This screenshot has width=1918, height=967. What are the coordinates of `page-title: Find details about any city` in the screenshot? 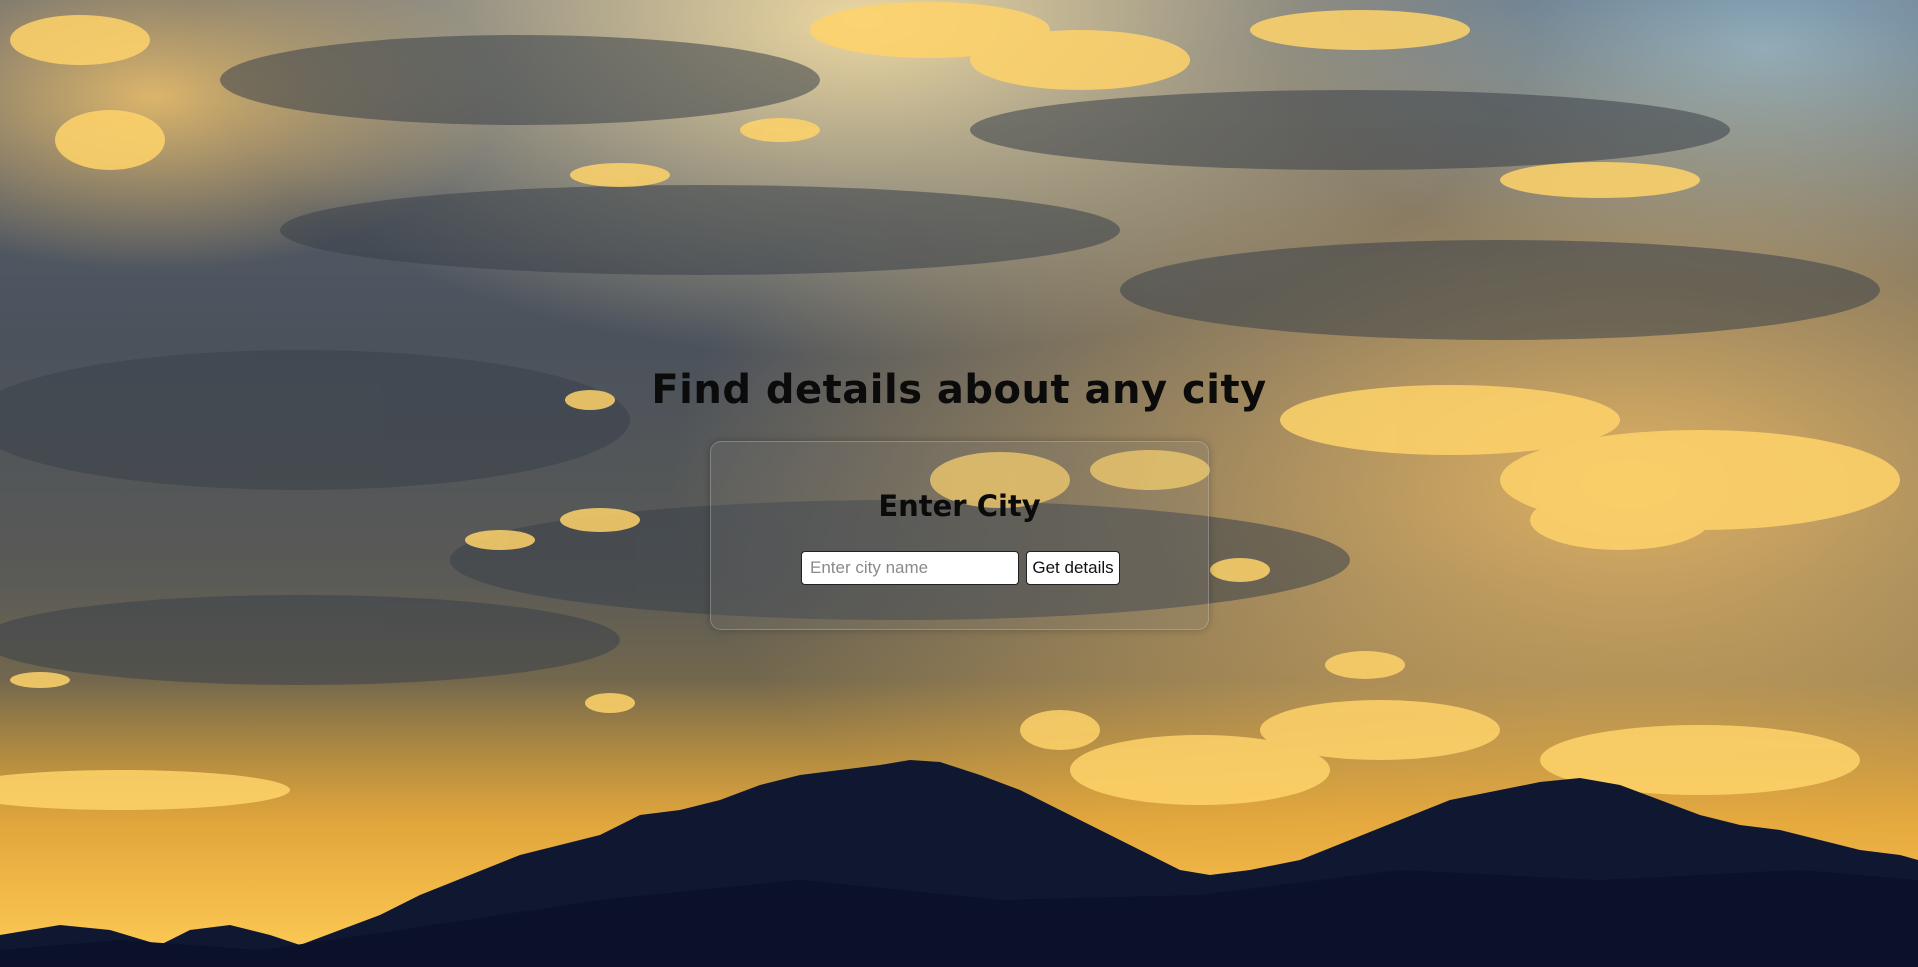 It's located at (959, 390).